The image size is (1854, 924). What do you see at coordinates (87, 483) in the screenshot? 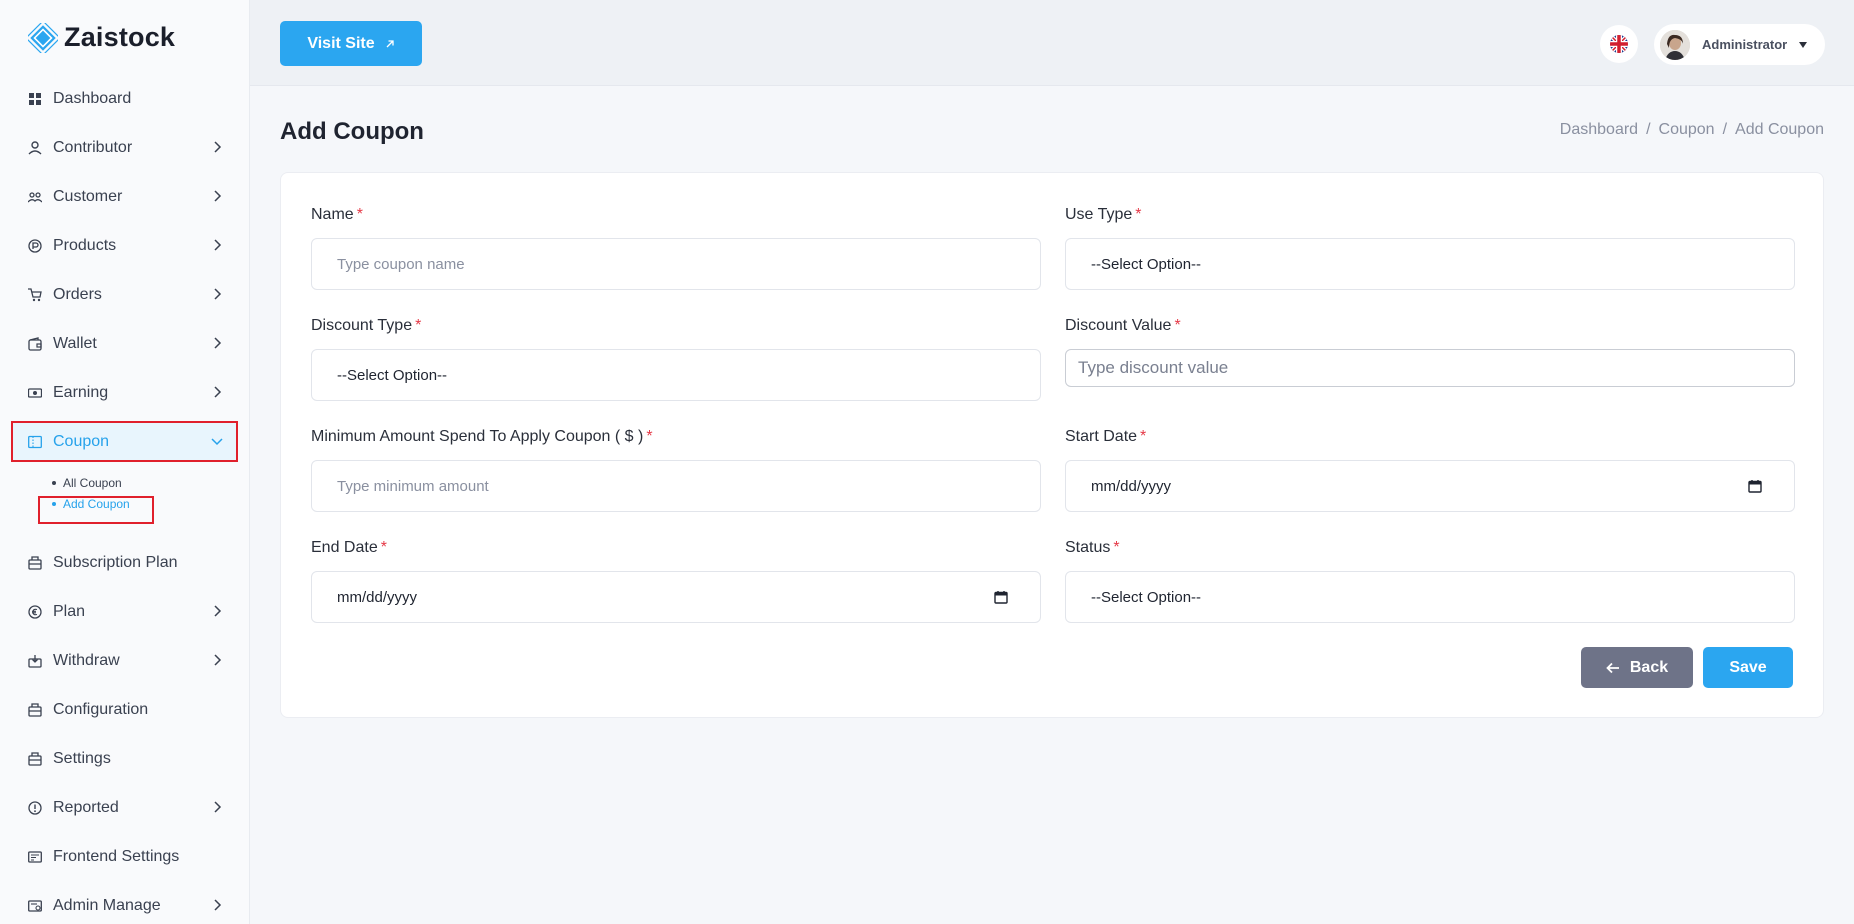
I see `submenu-item-all-coupon: All Coupon` at bounding box center [87, 483].